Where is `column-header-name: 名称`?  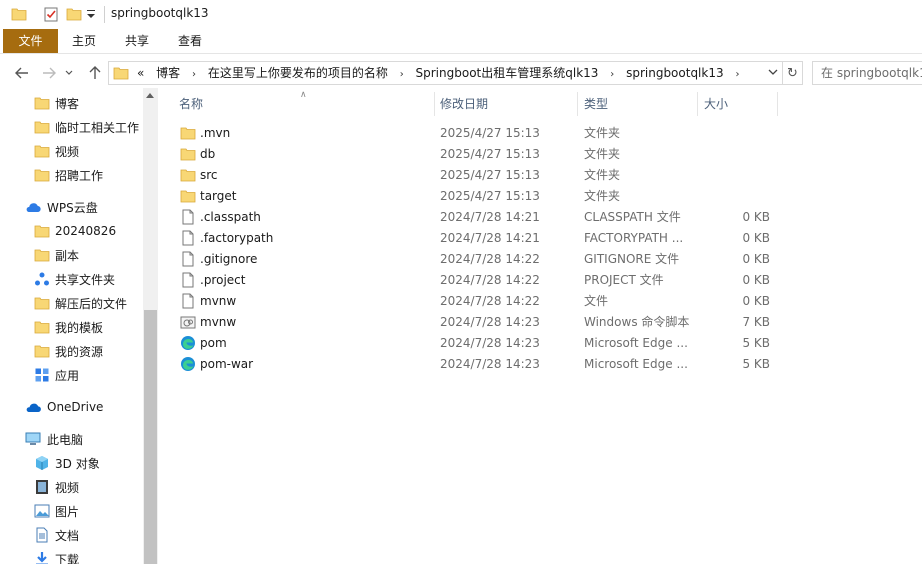
column-header-name: 名称 is located at coordinates (191, 104).